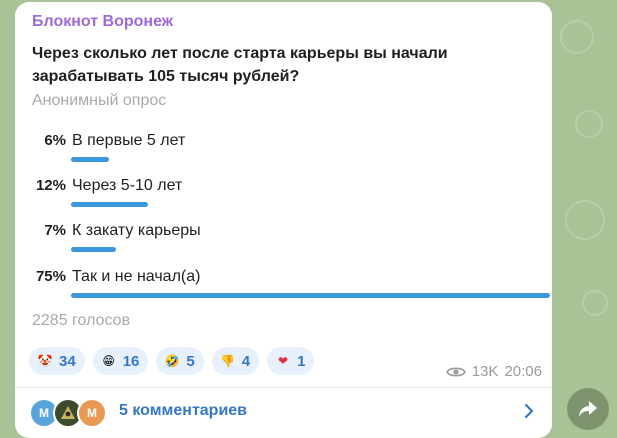 The width and height of the screenshot is (617, 438). I want to click on poll-option: 6% В первые 5 лет, so click(283, 155).